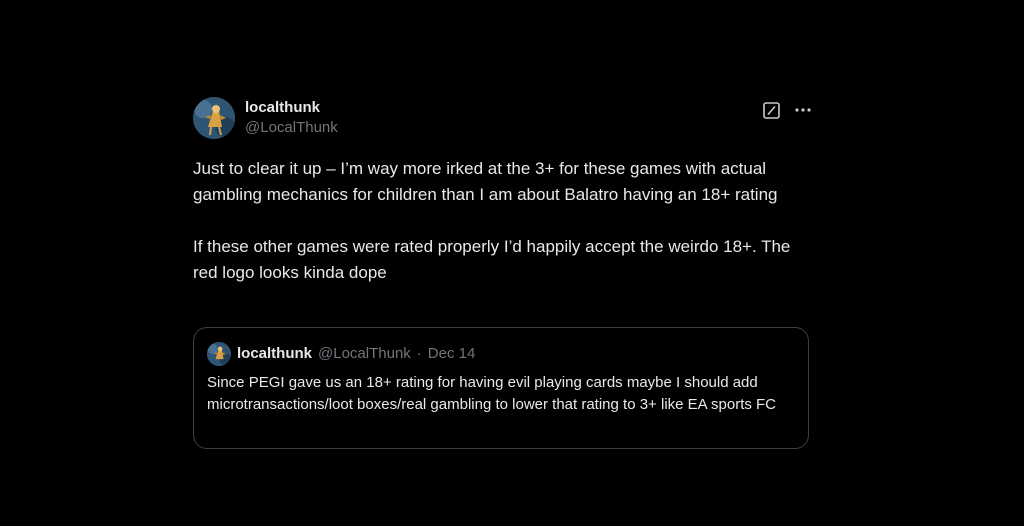  Describe the element at coordinates (803, 110) in the screenshot. I see `more-options-icon` at that location.